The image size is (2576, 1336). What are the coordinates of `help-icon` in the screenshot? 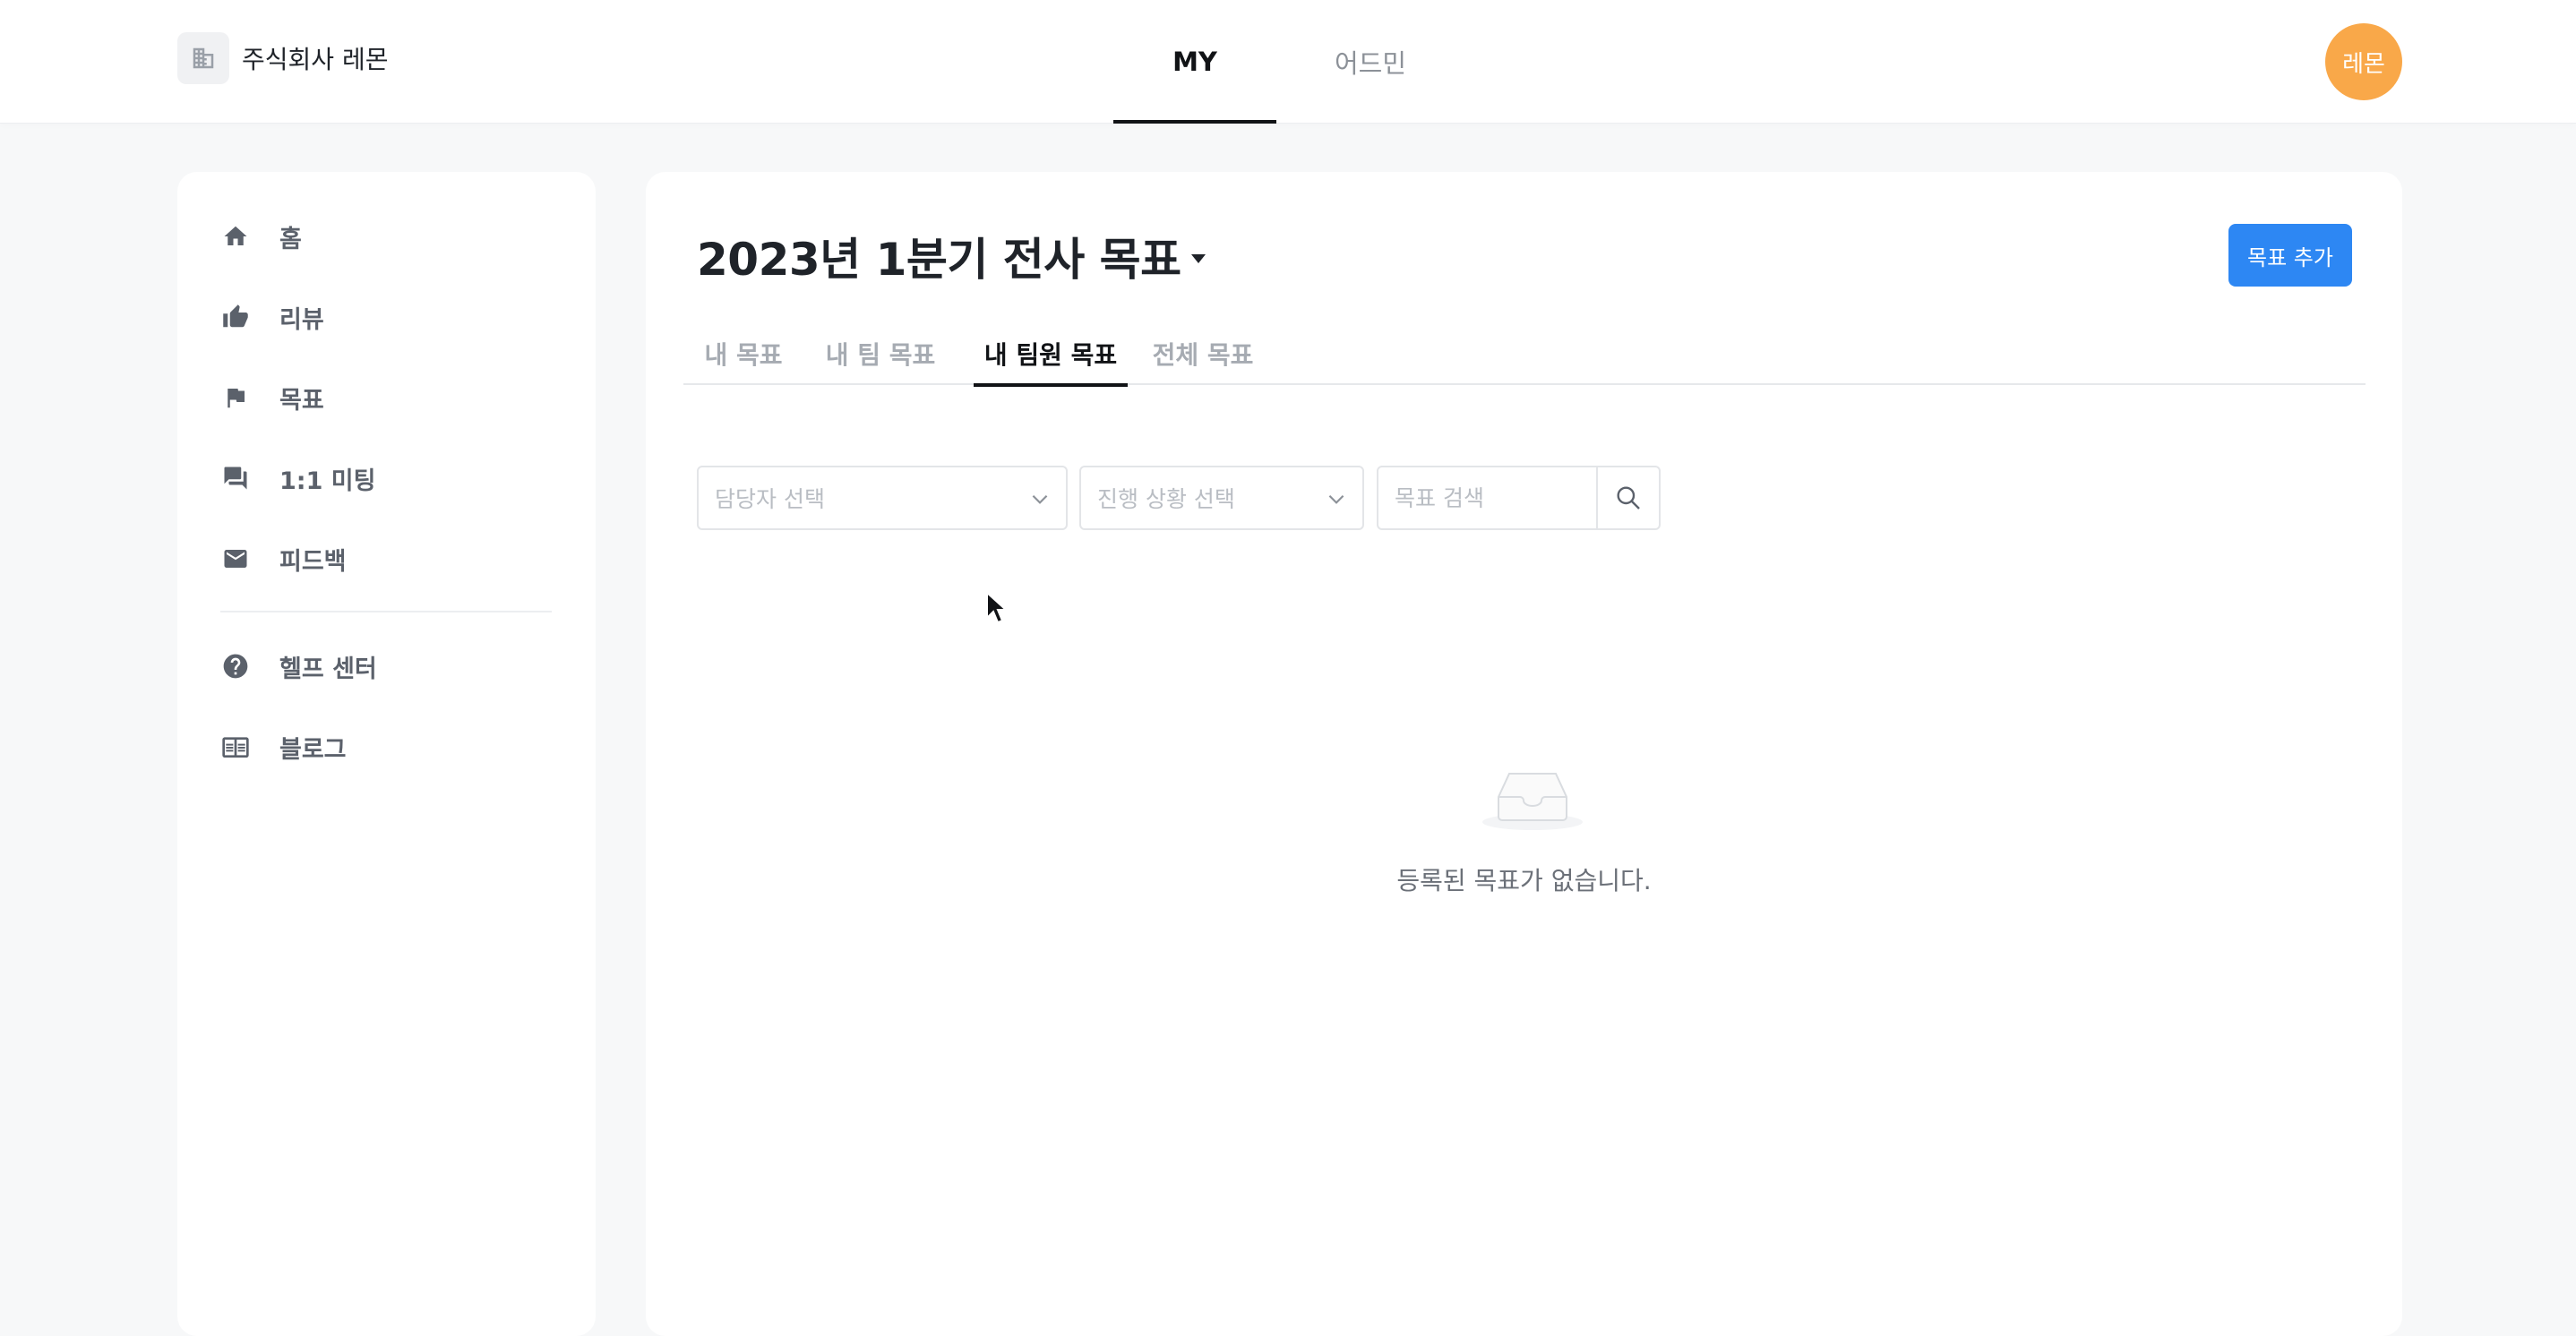 It's located at (235, 666).